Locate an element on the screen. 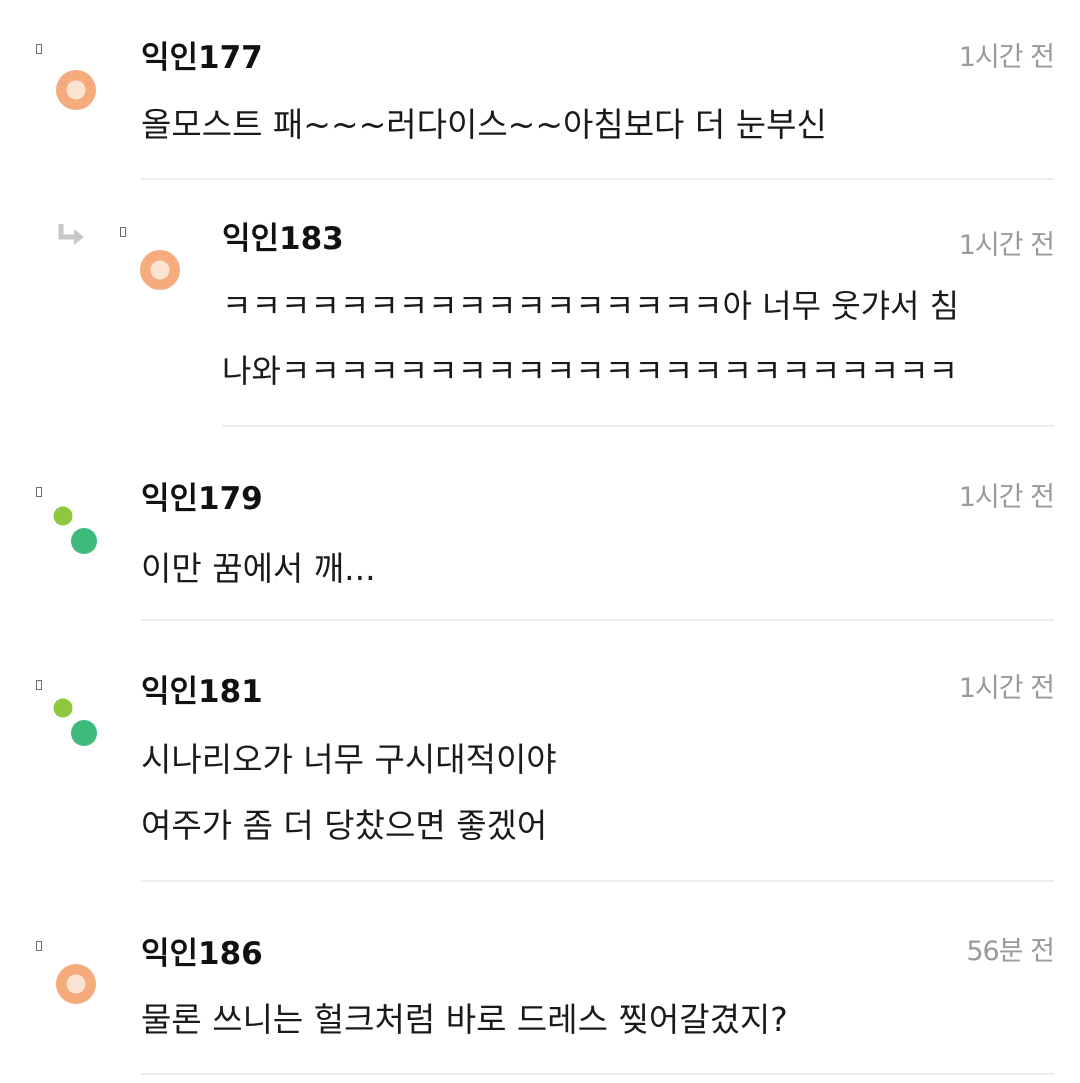 Image resolution: width=1080 pixels, height=1083 pixels. comment-nickname: 익인181 is located at coordinates (202, 692).